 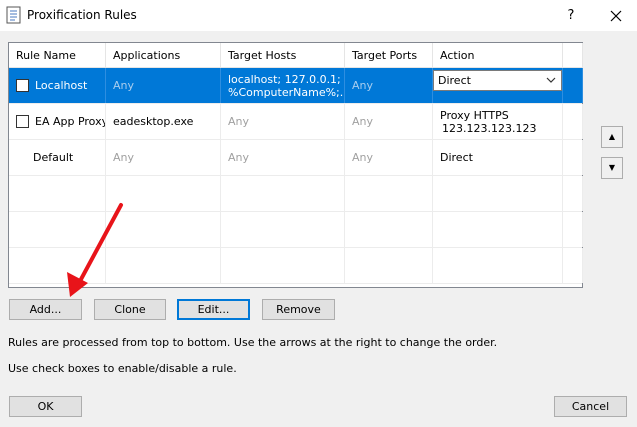 What do you see at coordinates (489, 128) in the screenshot?
I see `action-line: 123.123.123.123` at bounding box center [489, 128].